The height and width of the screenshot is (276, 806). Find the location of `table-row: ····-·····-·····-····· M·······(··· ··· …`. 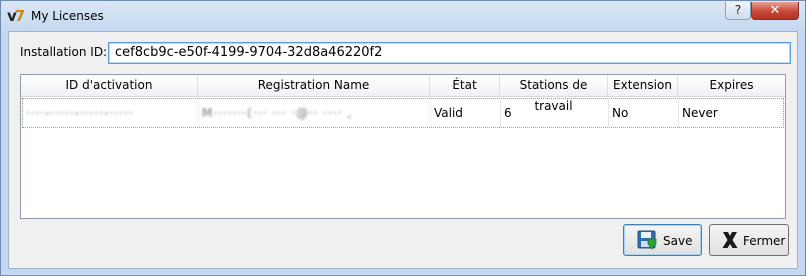

table-row: ····-·····-·····-····· M·······(··· ··· … is located at coordinates (403, 113).